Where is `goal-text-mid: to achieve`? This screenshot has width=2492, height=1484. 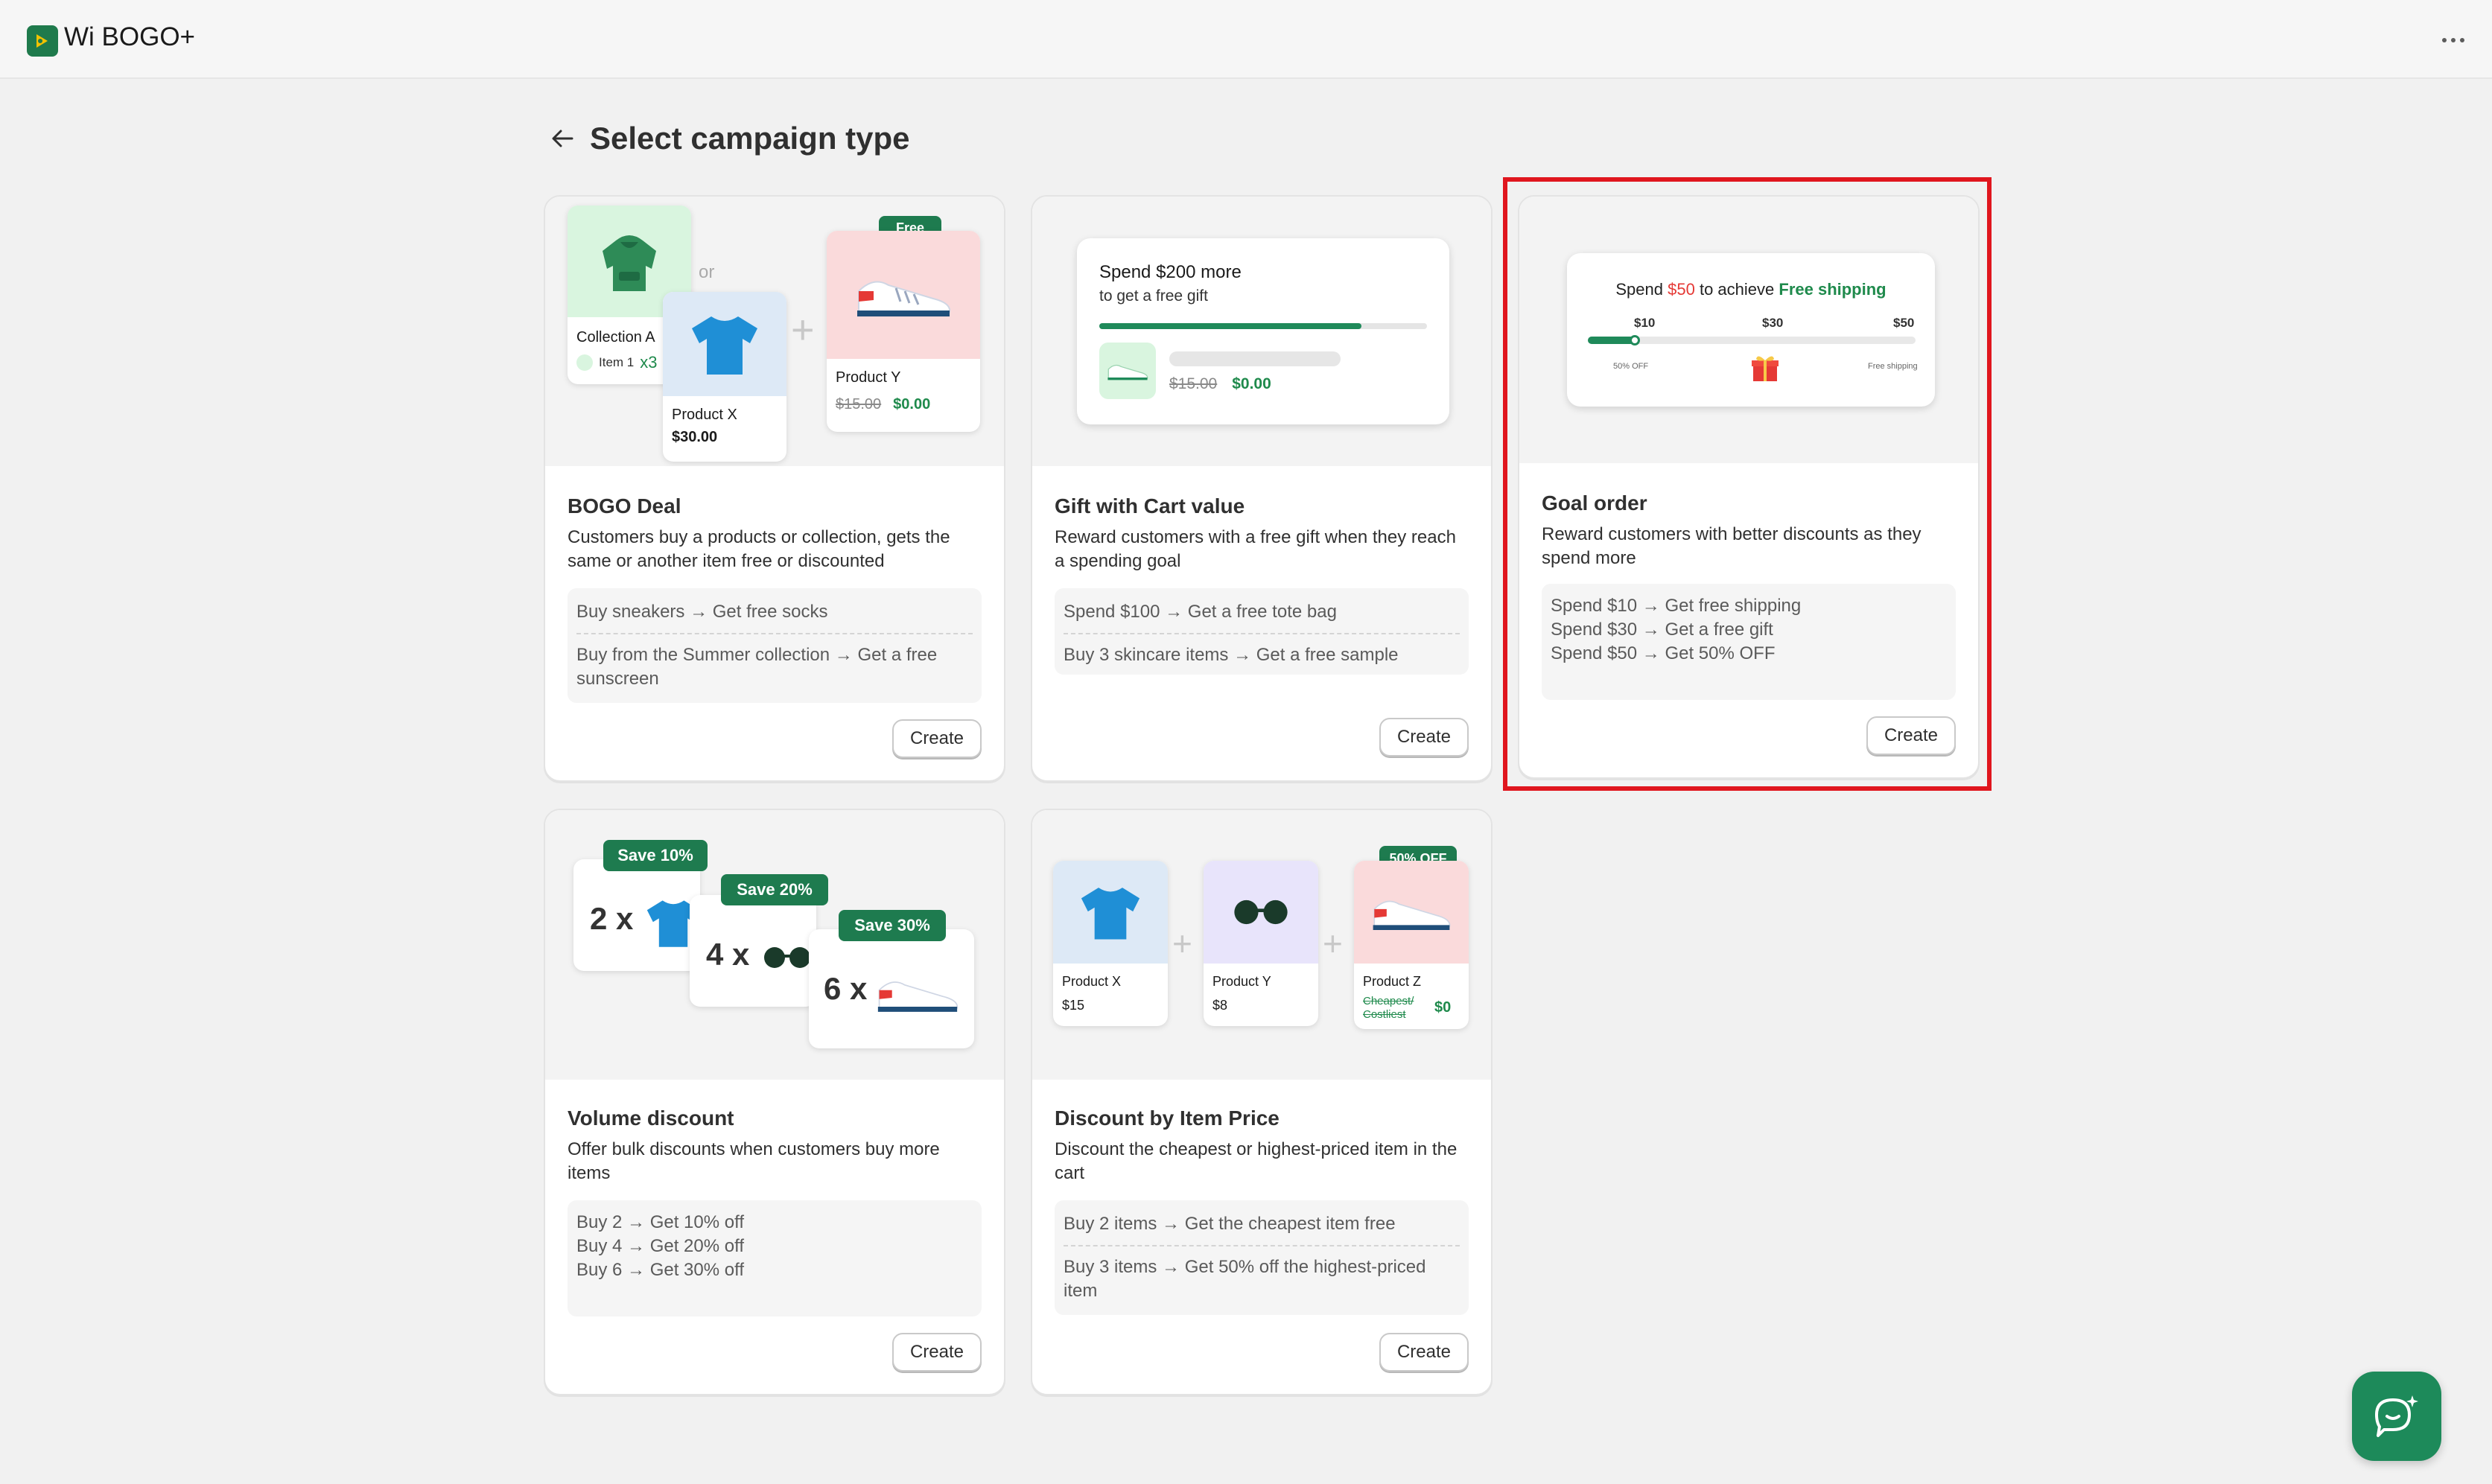
goal-text-mid: to achieve is located at coordinates (1737, 289).